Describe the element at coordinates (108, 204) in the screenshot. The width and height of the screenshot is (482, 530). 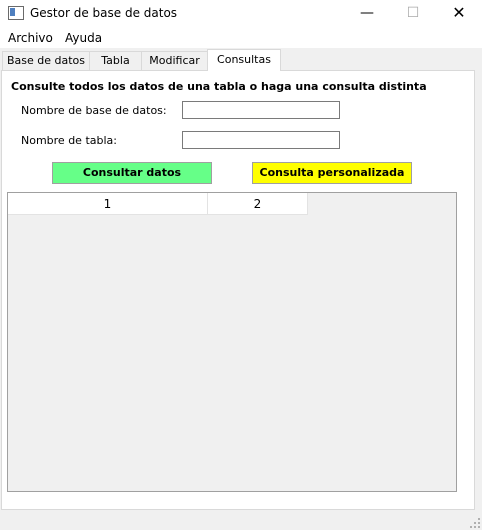
I see `column-header-1: 1` at that location.